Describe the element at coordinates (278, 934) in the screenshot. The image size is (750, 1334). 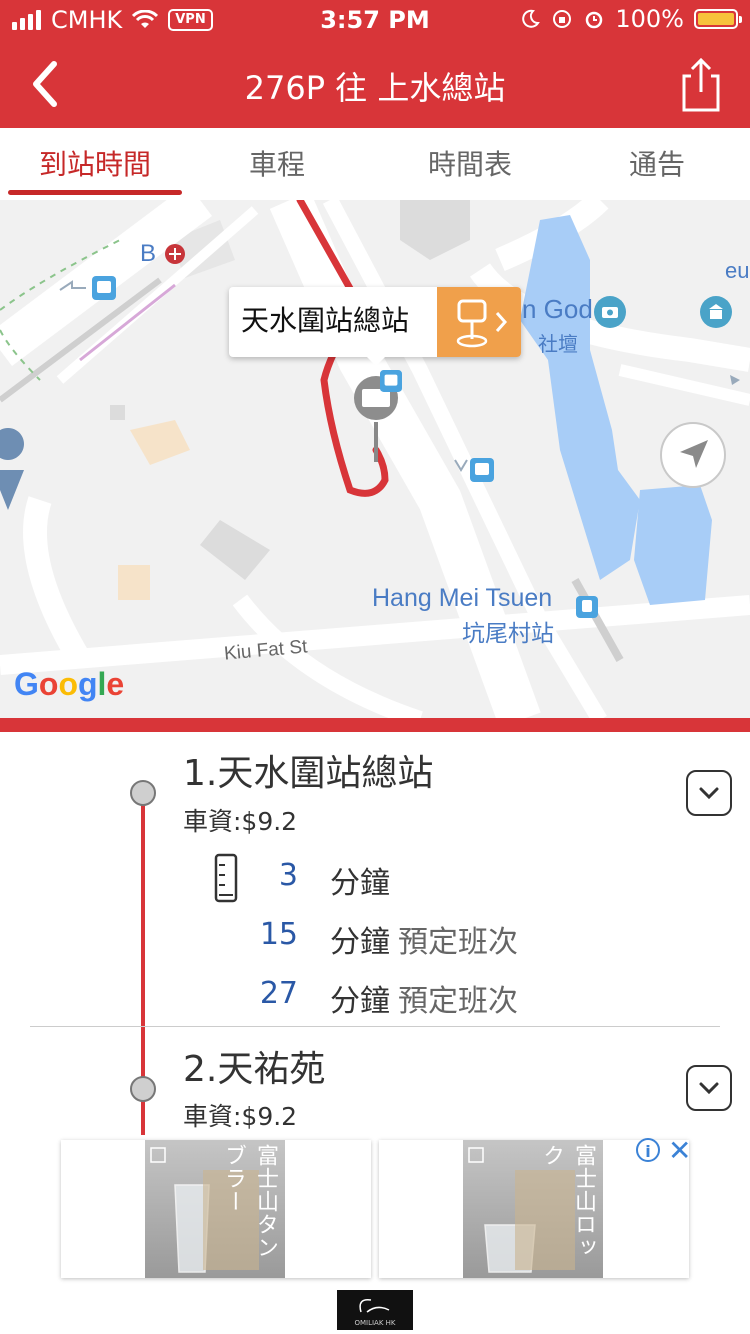
I see `eta-minutes: 15` at that location.